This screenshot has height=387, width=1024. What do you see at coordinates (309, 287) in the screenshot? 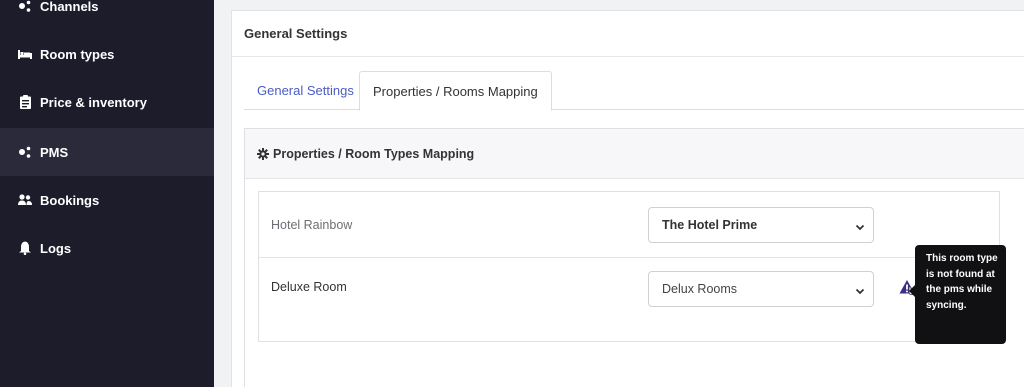
I see `room-type-label: Deluxe Room` at bounding box center [309, 287].